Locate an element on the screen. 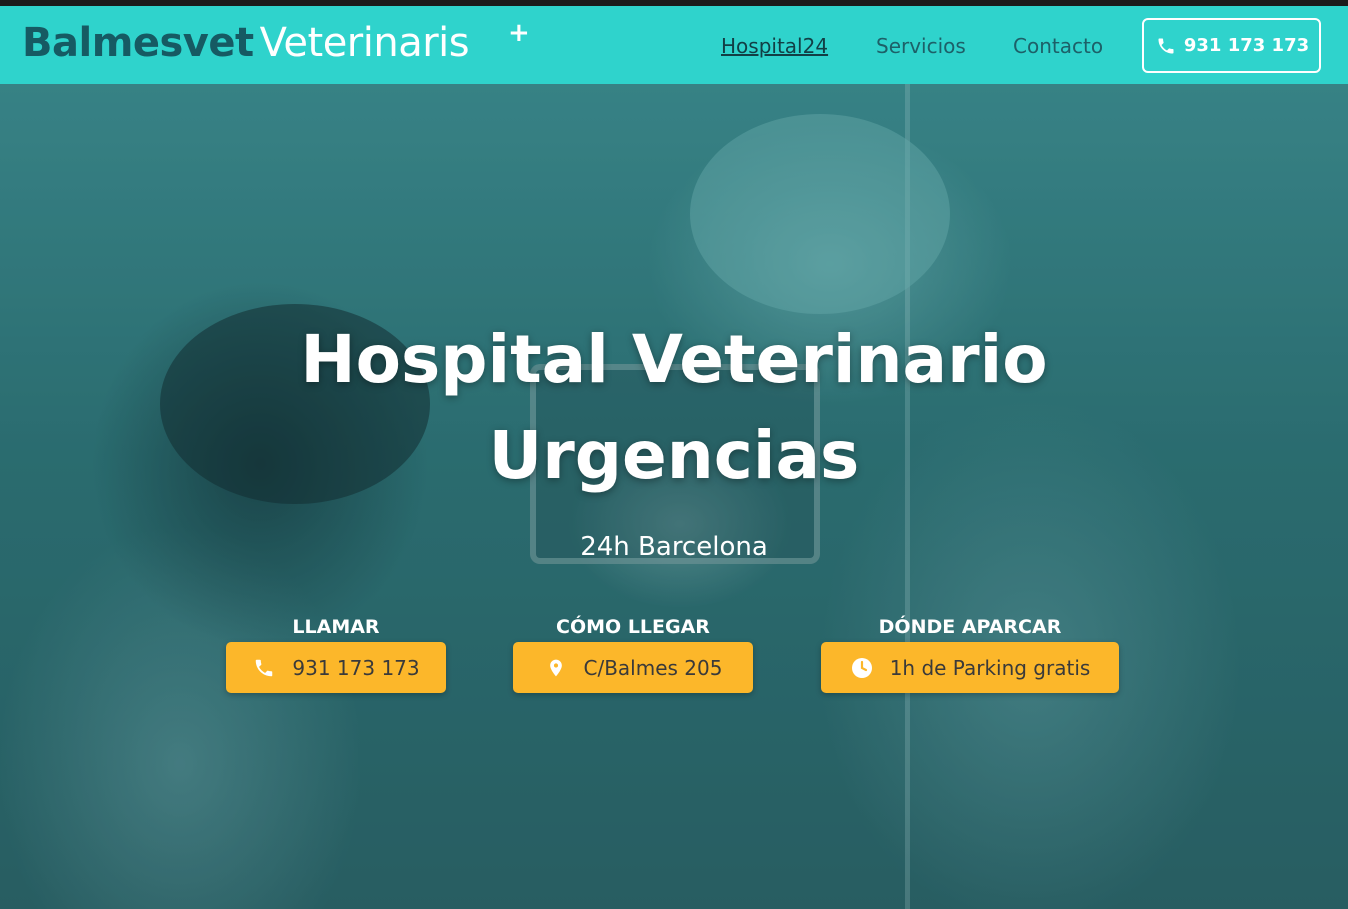  logo-plus-icon: + is located at coordinates (519, 33).